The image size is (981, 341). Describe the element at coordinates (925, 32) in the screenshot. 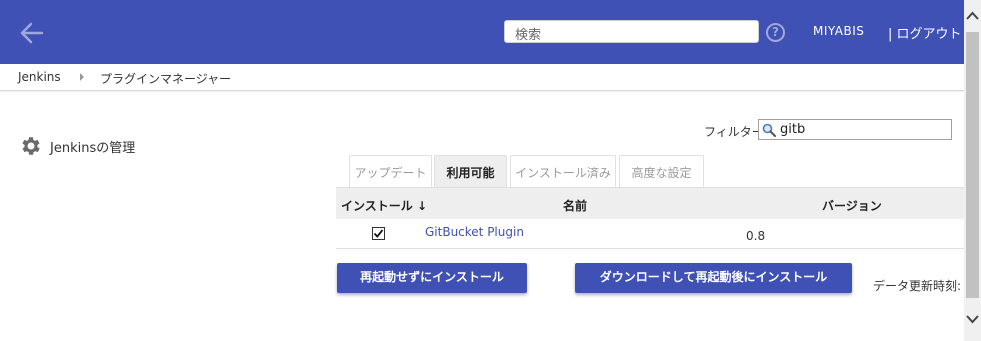

I see `logout-link: | ログアウト` at that location.